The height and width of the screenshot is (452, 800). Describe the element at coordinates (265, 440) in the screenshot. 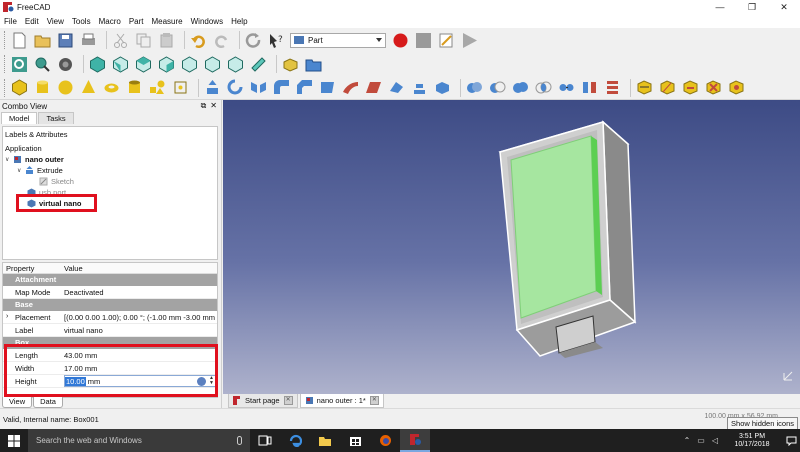

I see `task-view-button` at that location.